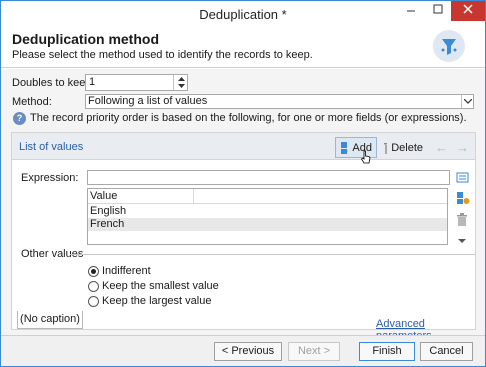 The width and height of the screenshot is (486, 367). Describe the element at coordinates (148, 101) in the screenshot. I see `method-value: Following a list of values` at that location.